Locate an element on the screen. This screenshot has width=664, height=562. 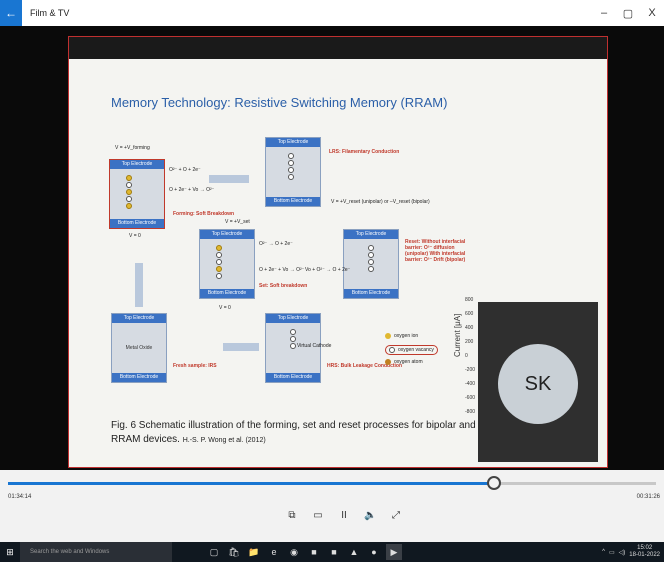
mini-view-icon: ⧉ is located at coordinates (292, 515).